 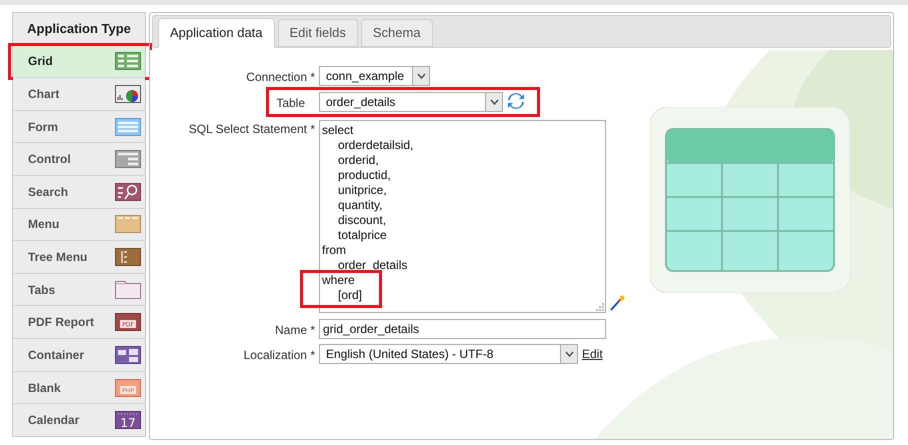 I want to click on tab: Application data, so click(x=216, y=33).